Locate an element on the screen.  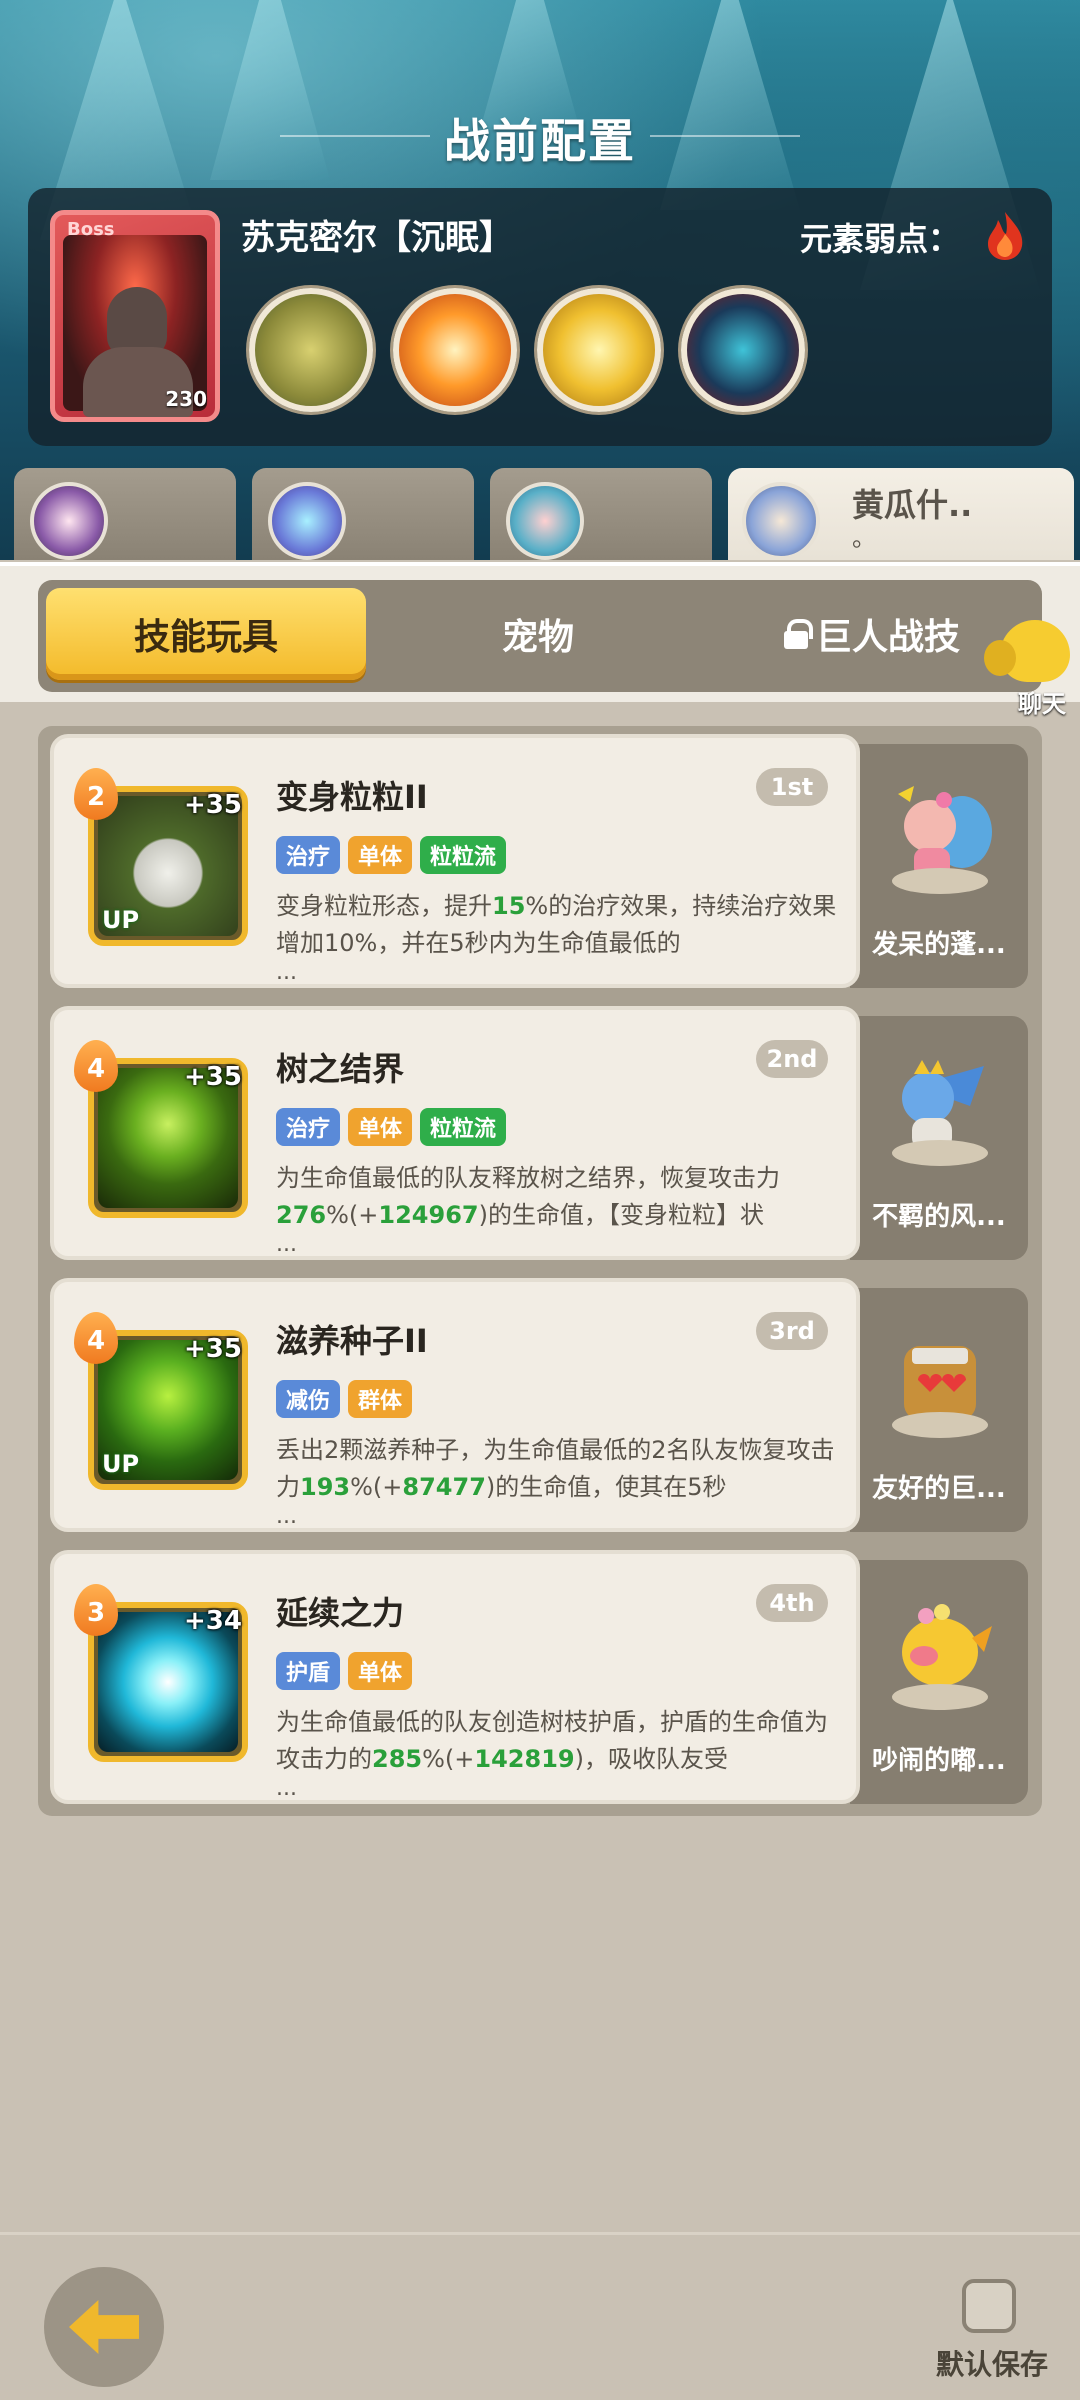
boss-level: 230 is located at coordinates (186, 399).